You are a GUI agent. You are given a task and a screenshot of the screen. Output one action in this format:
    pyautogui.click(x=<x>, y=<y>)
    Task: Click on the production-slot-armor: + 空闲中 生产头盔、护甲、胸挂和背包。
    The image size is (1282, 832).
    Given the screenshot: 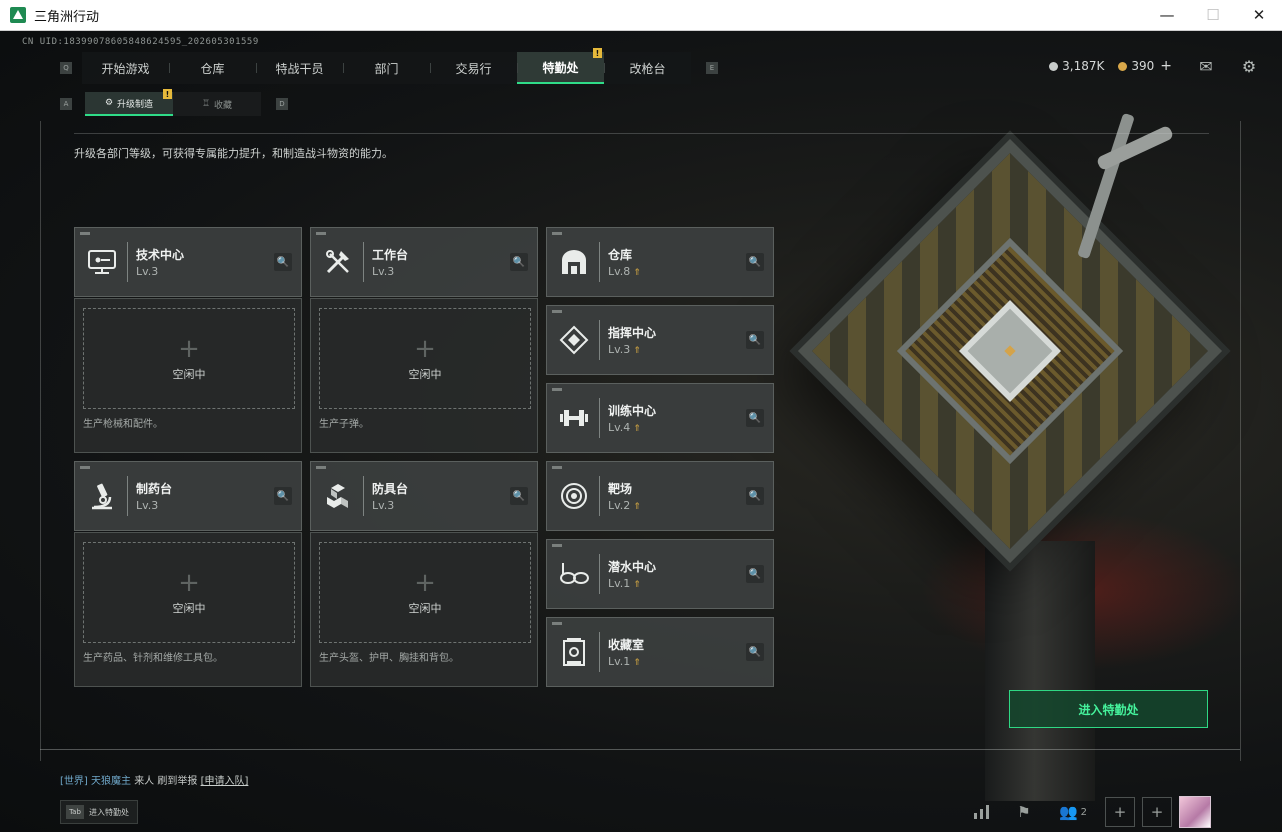 What is the action you would take?
    pyautogui.click(x=424, y=609)
    